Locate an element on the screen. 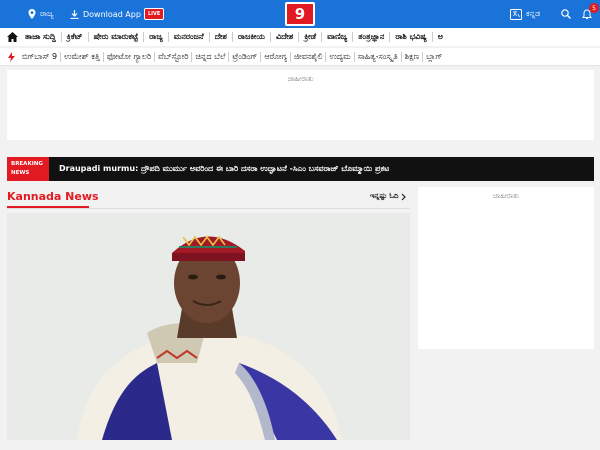 The width and height of the screenshot is (600, 450). live-button: LIVE is located at coordinates (154, 14).